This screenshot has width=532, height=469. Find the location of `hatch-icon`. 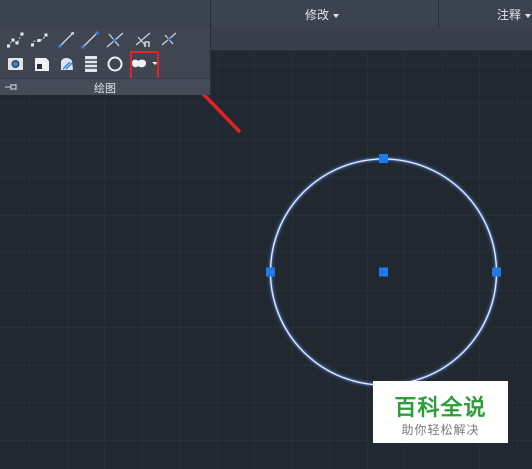

hatch-icon is located at coordinates (67, 64).